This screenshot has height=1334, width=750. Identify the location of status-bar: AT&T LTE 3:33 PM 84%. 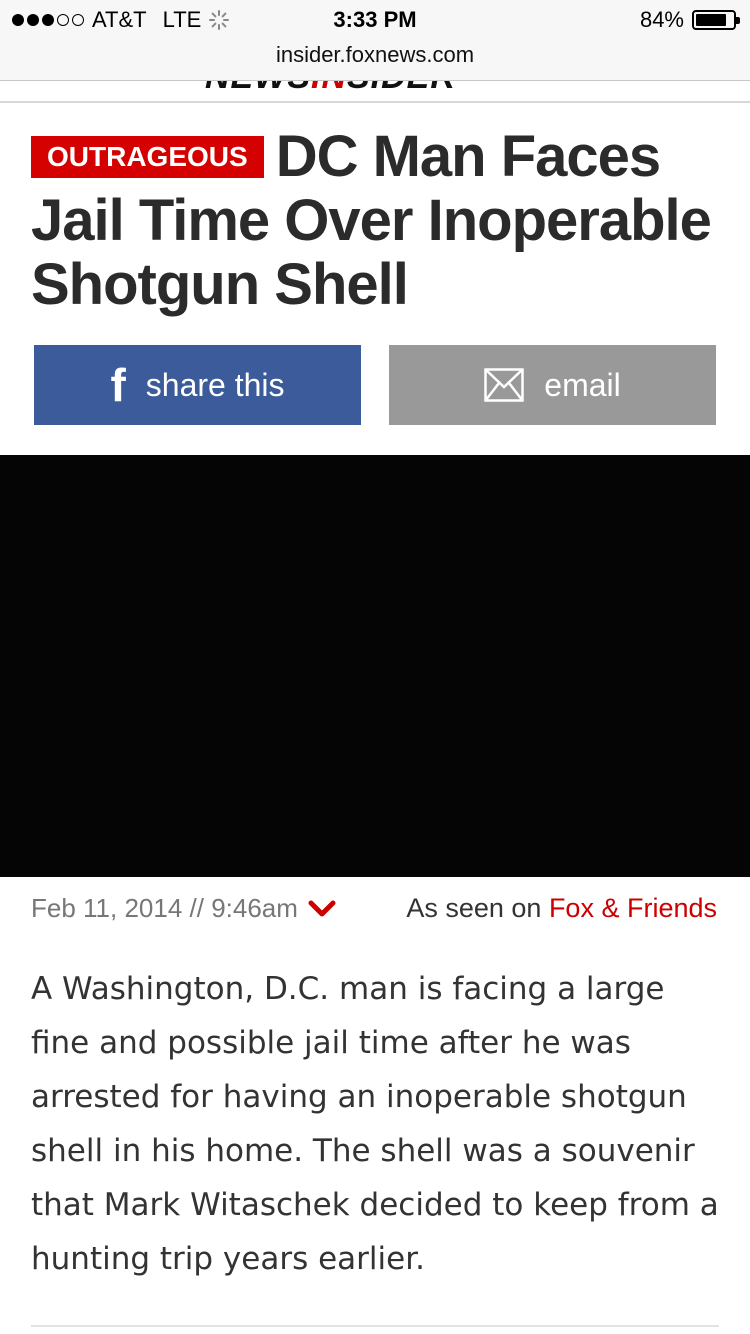
(375, 20).